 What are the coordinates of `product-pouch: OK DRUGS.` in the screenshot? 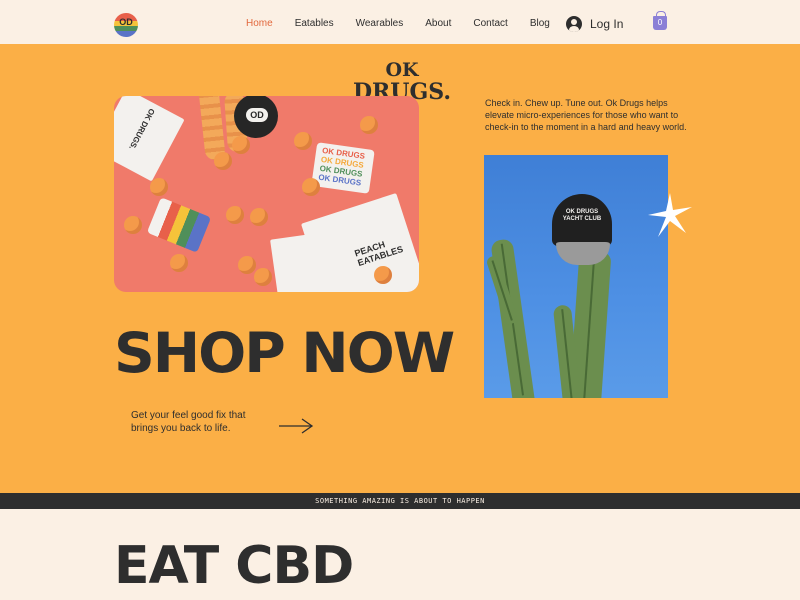 It's located at (149, 139).